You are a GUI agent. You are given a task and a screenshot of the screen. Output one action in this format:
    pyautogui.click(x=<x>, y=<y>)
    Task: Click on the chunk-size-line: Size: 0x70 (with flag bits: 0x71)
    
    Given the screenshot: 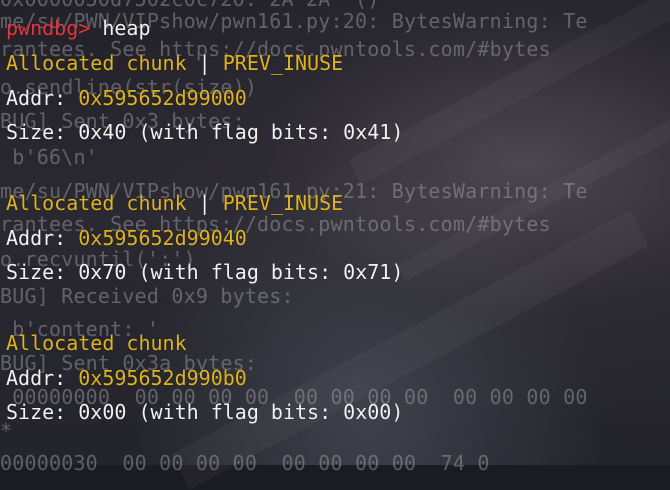 What is the action you would take?
    pyautogui.click(x=205, y=272)
    